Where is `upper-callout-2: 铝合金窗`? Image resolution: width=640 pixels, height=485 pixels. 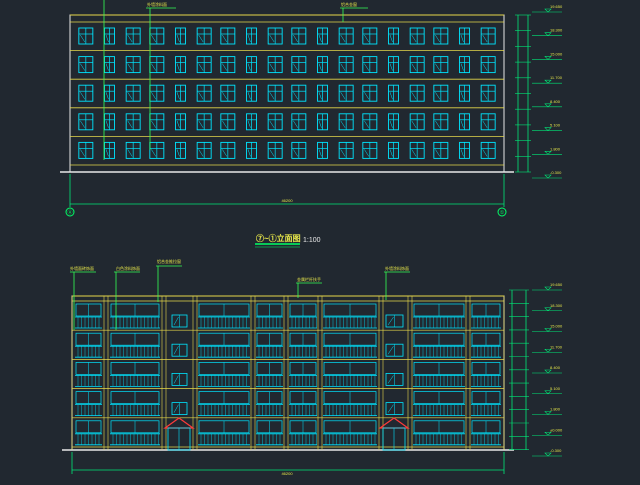
upper-callout-2: 铝合金窗 is located at coordinates (349, 4).